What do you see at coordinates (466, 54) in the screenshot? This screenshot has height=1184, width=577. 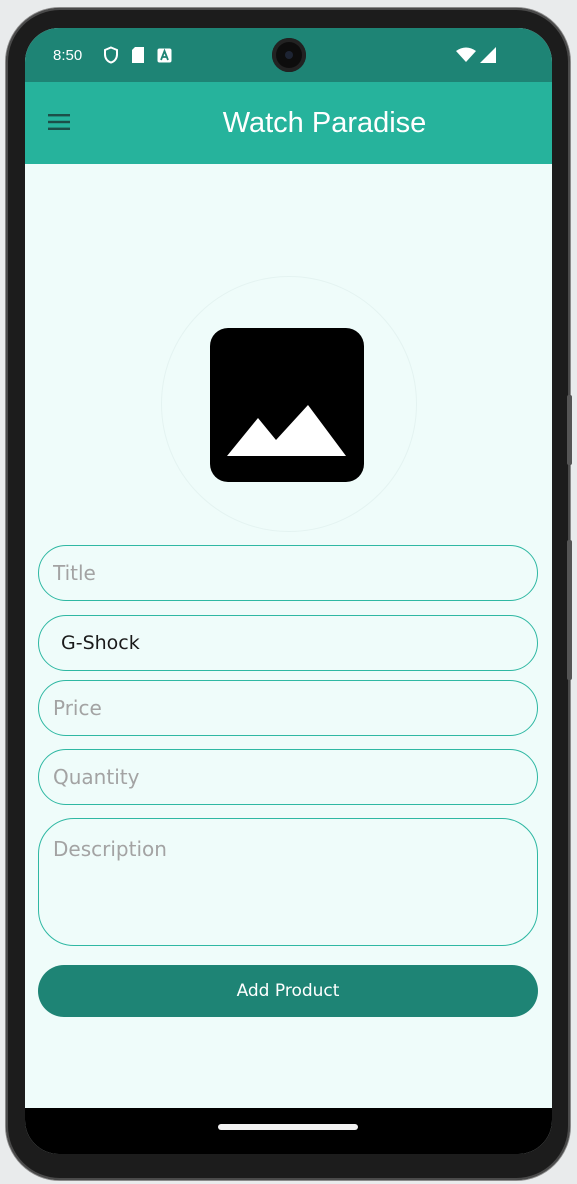 I see `wifi-icon` at bounding box center [466, 54].